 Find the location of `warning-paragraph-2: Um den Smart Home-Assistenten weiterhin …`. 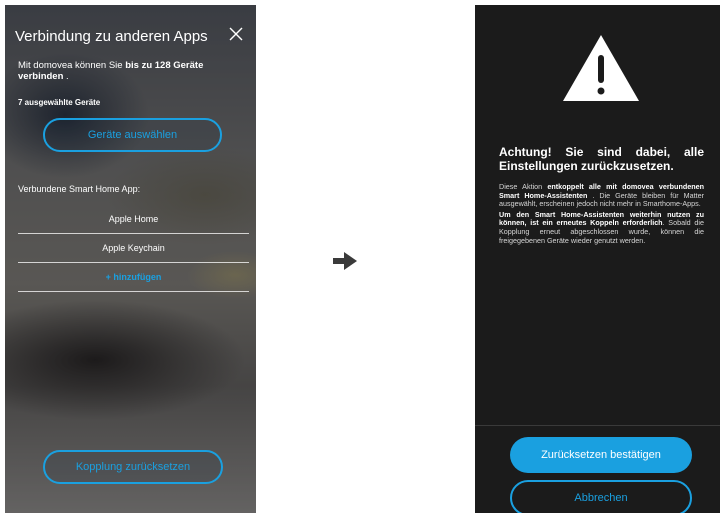

warning-paragraph-2: Um den Smart Home-Assistenten weiterhin … is located at coordinates (601, 227).